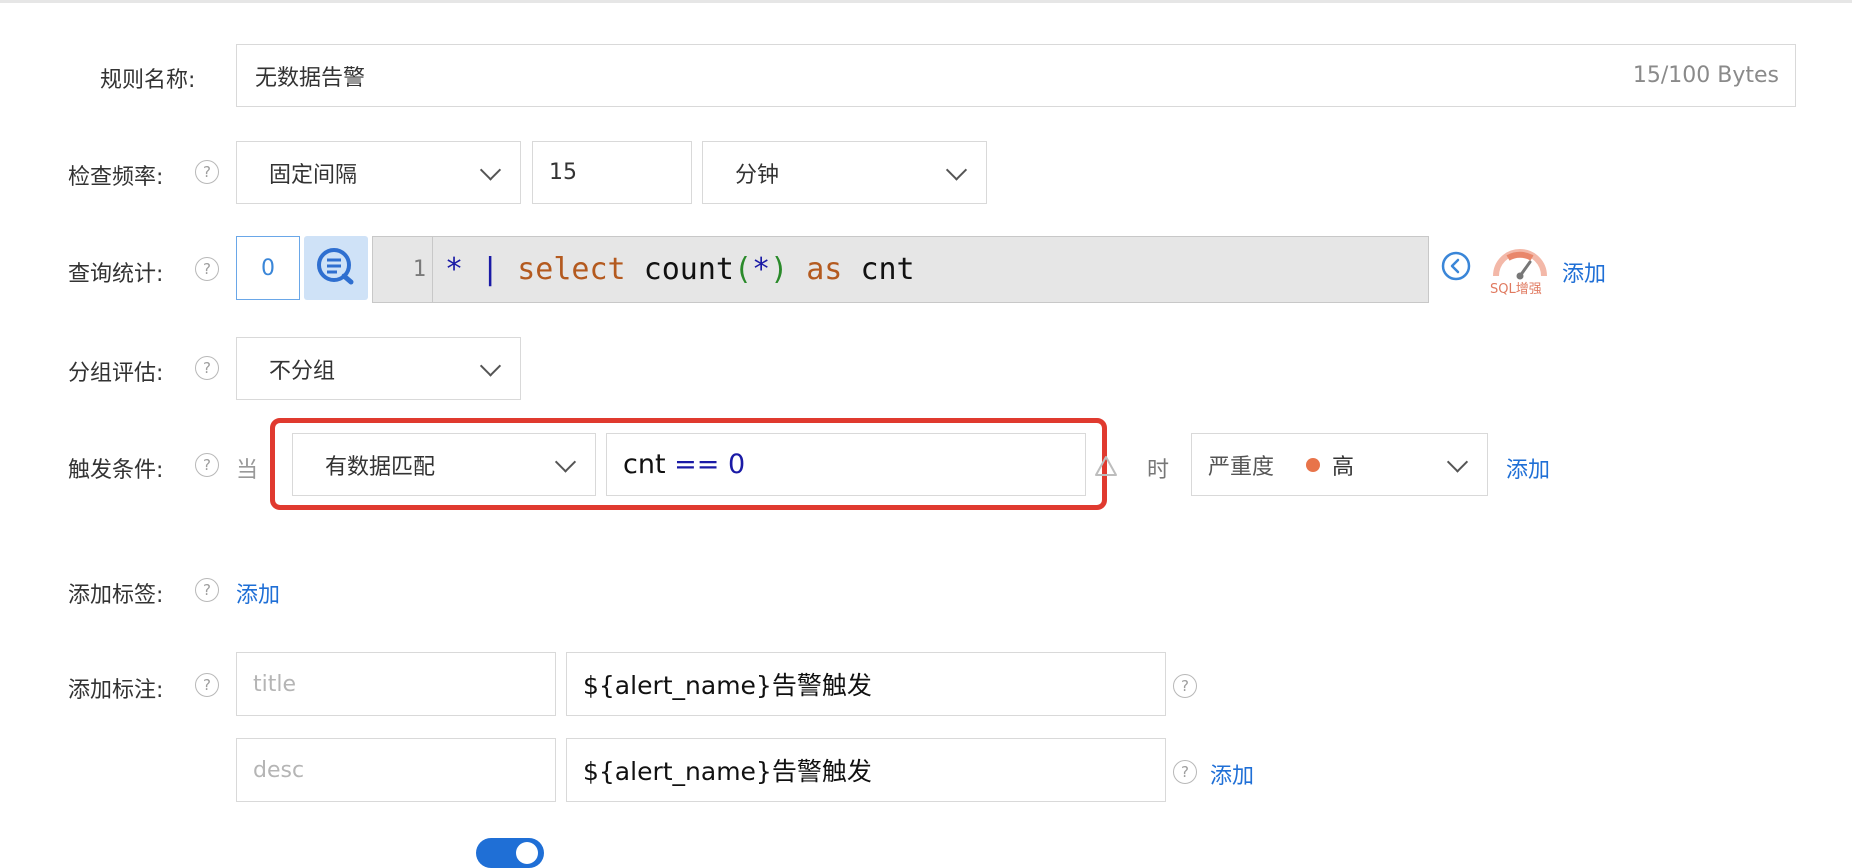 This screenshot has height=868, width=1852. Describe the element at coordinates (887, 269) in the screenshot. I see `code-alias: cnt` at that location.